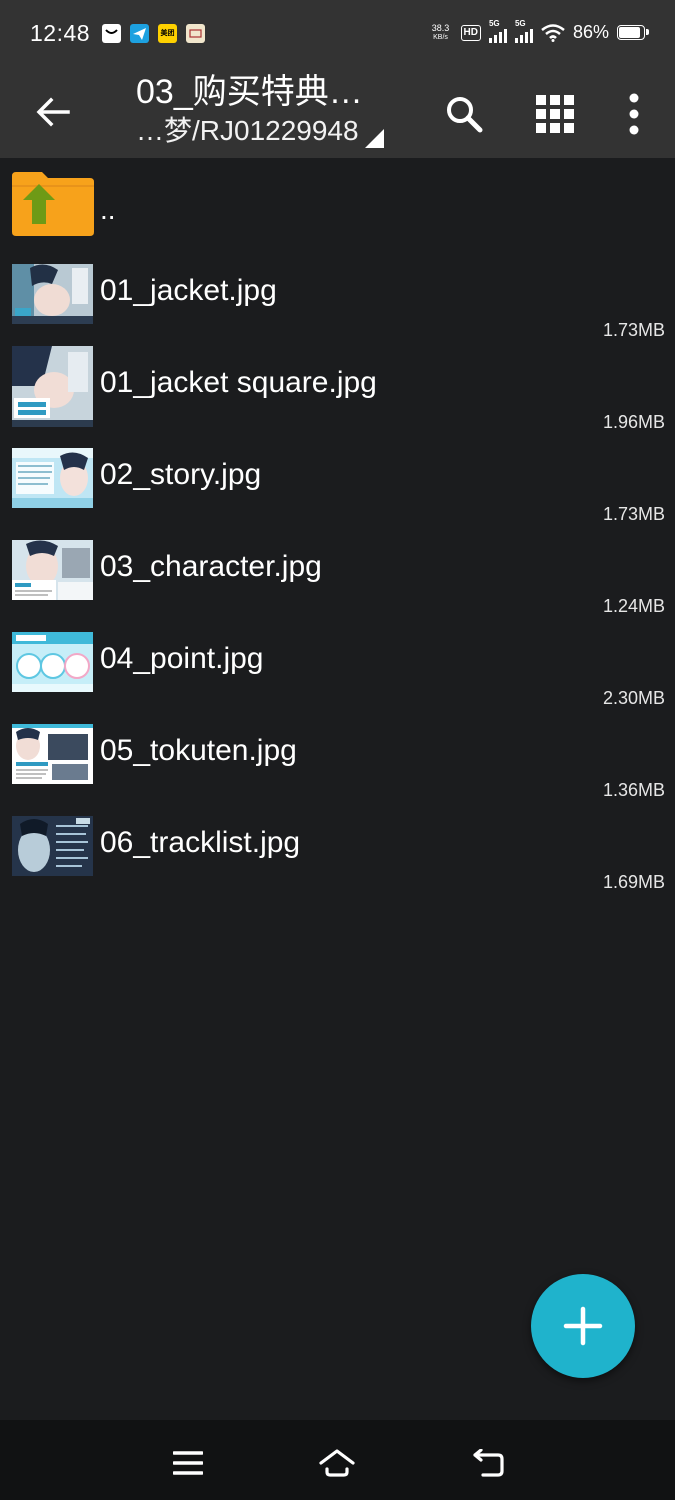 This screenshot has width=675, height=1500. I want to click on more-options-button, so click(634, 114).